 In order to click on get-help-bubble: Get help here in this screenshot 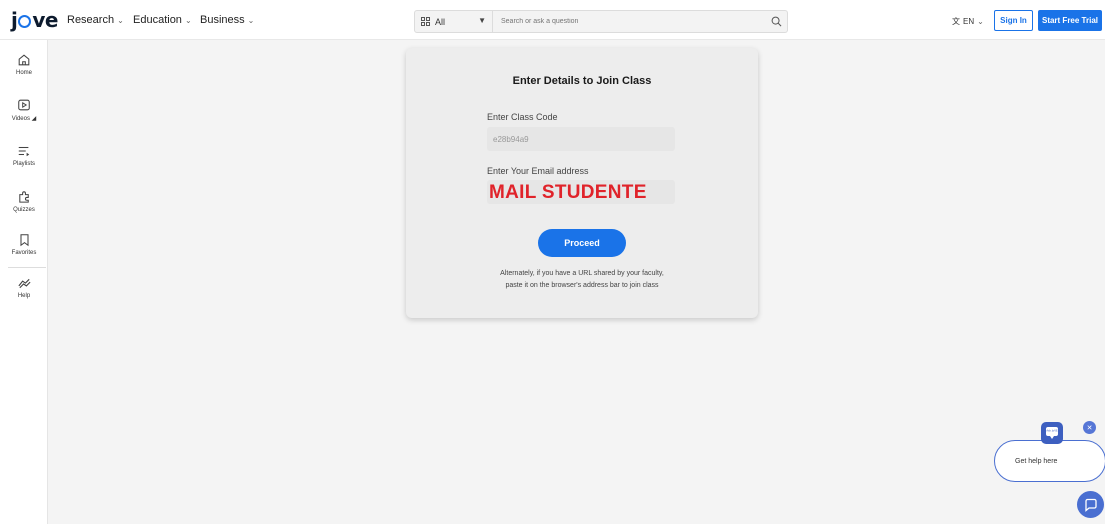, I will do `click(1049, 461)`.